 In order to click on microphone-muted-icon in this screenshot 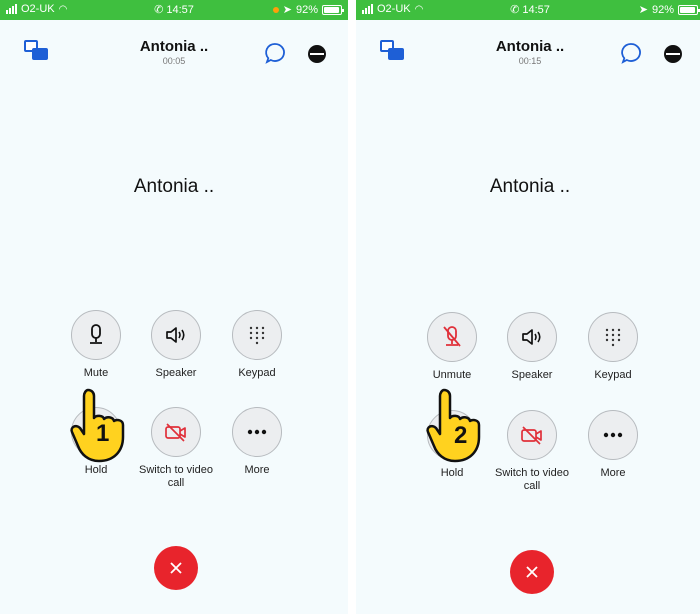, I will do `click(452, 336)`.